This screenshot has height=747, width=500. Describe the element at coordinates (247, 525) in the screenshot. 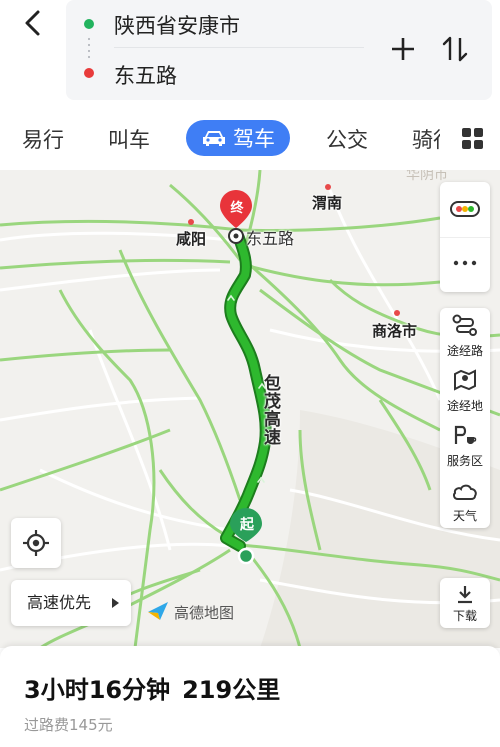

I see `start-pin-label: 起` at that location.